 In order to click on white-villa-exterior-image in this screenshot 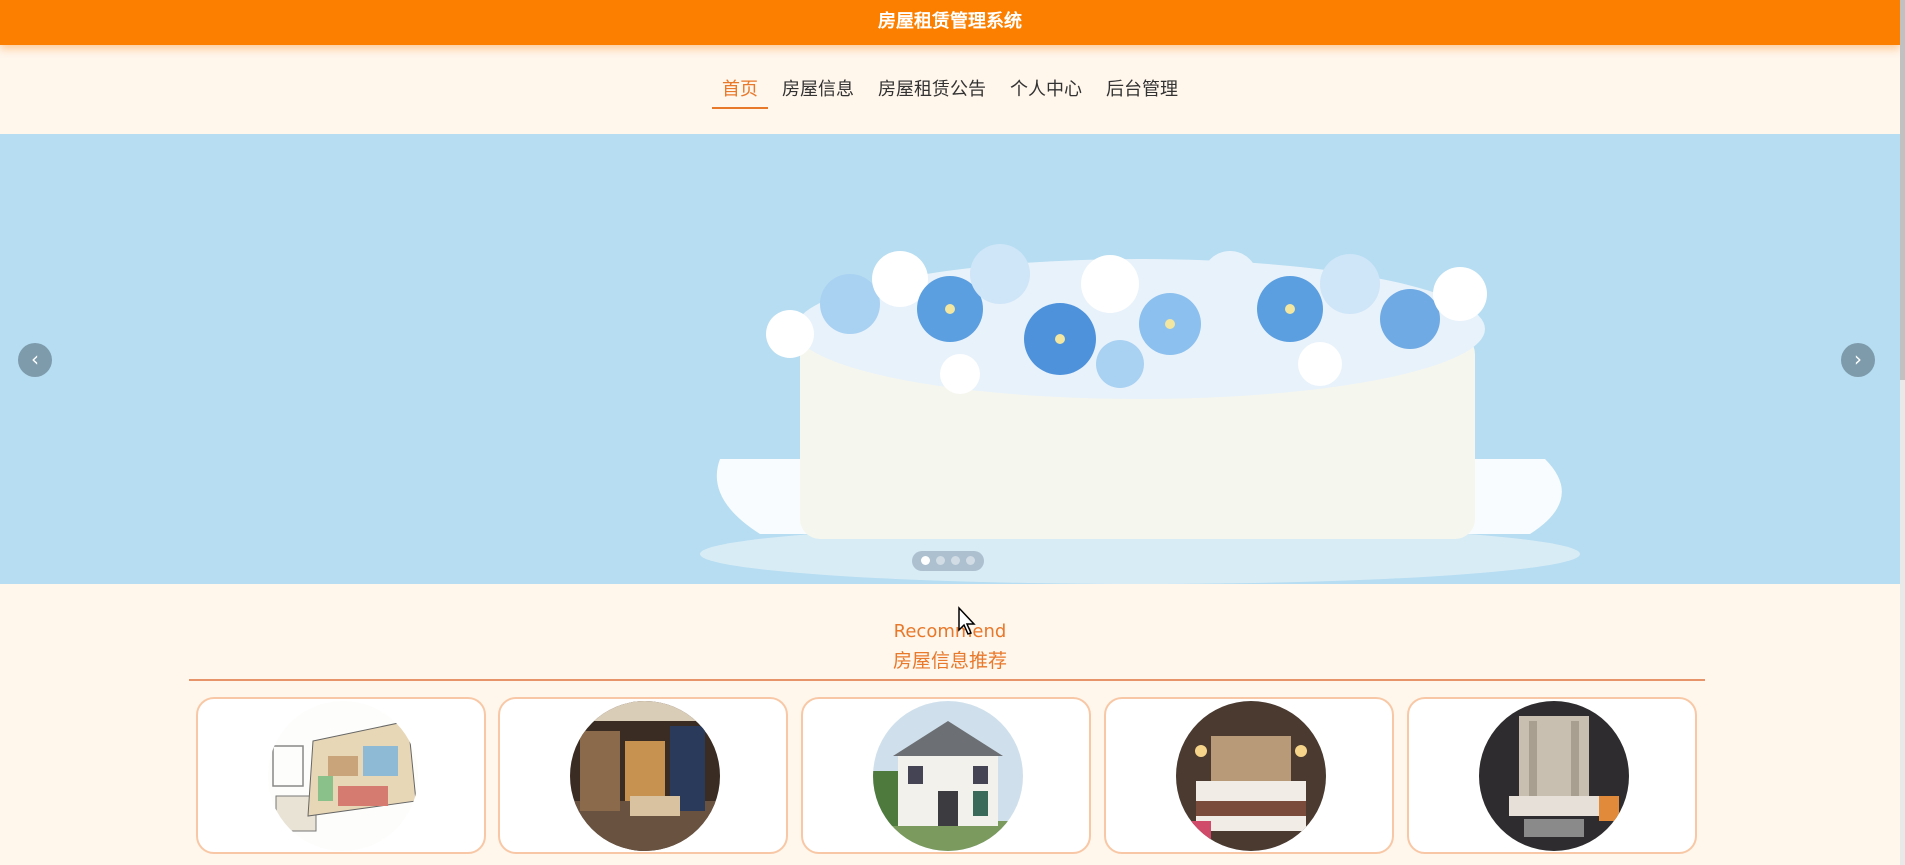, I will do `click(948, 776)`.